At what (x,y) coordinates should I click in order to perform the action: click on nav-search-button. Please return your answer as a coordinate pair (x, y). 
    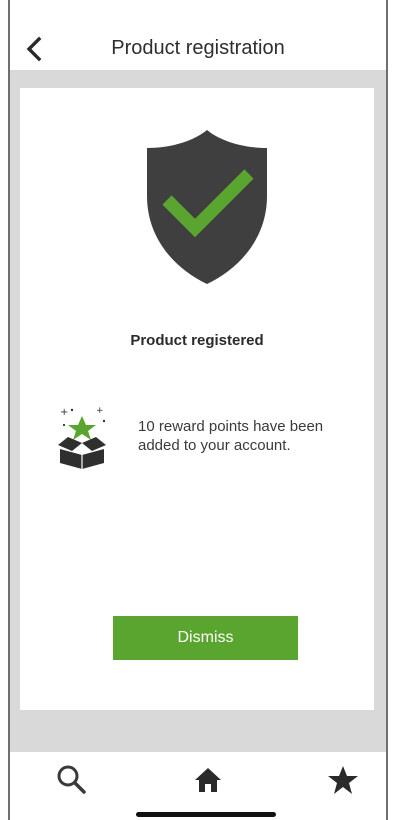
    Looking at the image, I should click on (72, 780).